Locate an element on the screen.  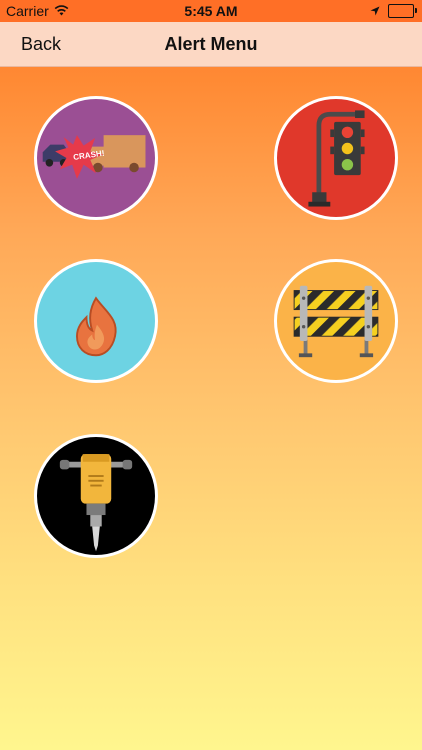
location-arrow-icon is located at coordinates (375, 11).